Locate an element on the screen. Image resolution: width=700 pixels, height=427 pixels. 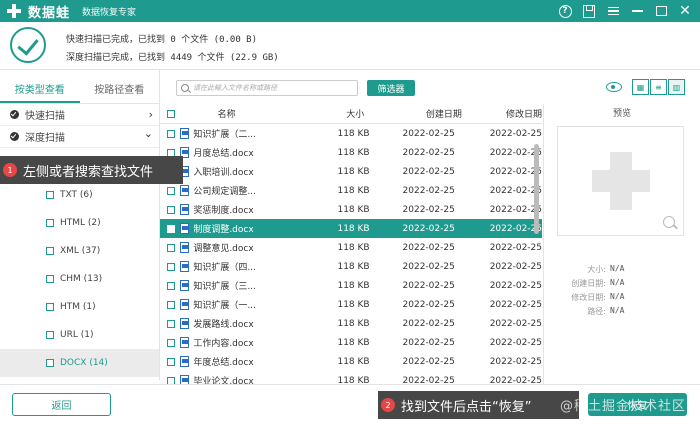
menu-icon is located at coordinates (613, 11).